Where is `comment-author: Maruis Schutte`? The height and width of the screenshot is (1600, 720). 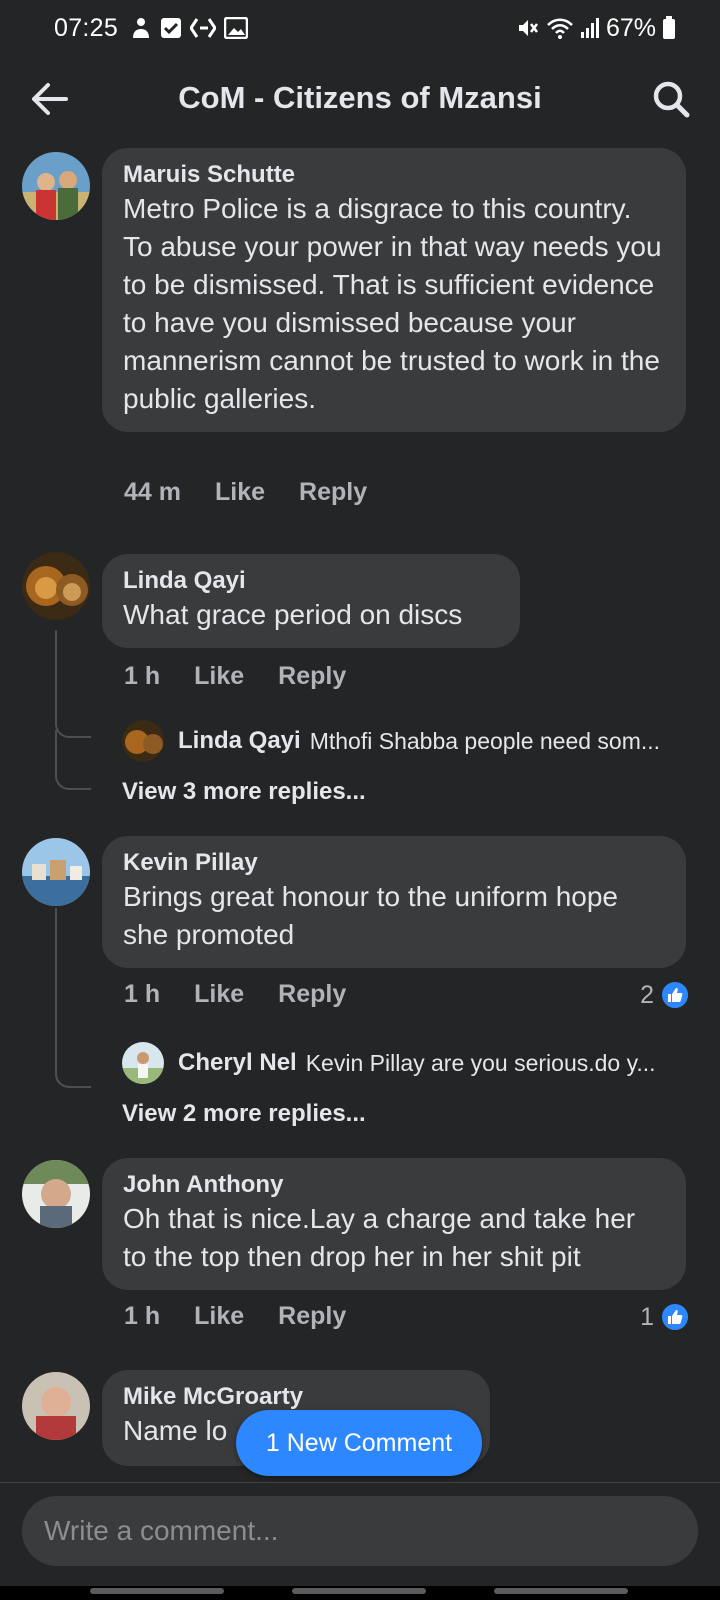 comment-author: Maruis Schutte is located at coordinates (394, 175).